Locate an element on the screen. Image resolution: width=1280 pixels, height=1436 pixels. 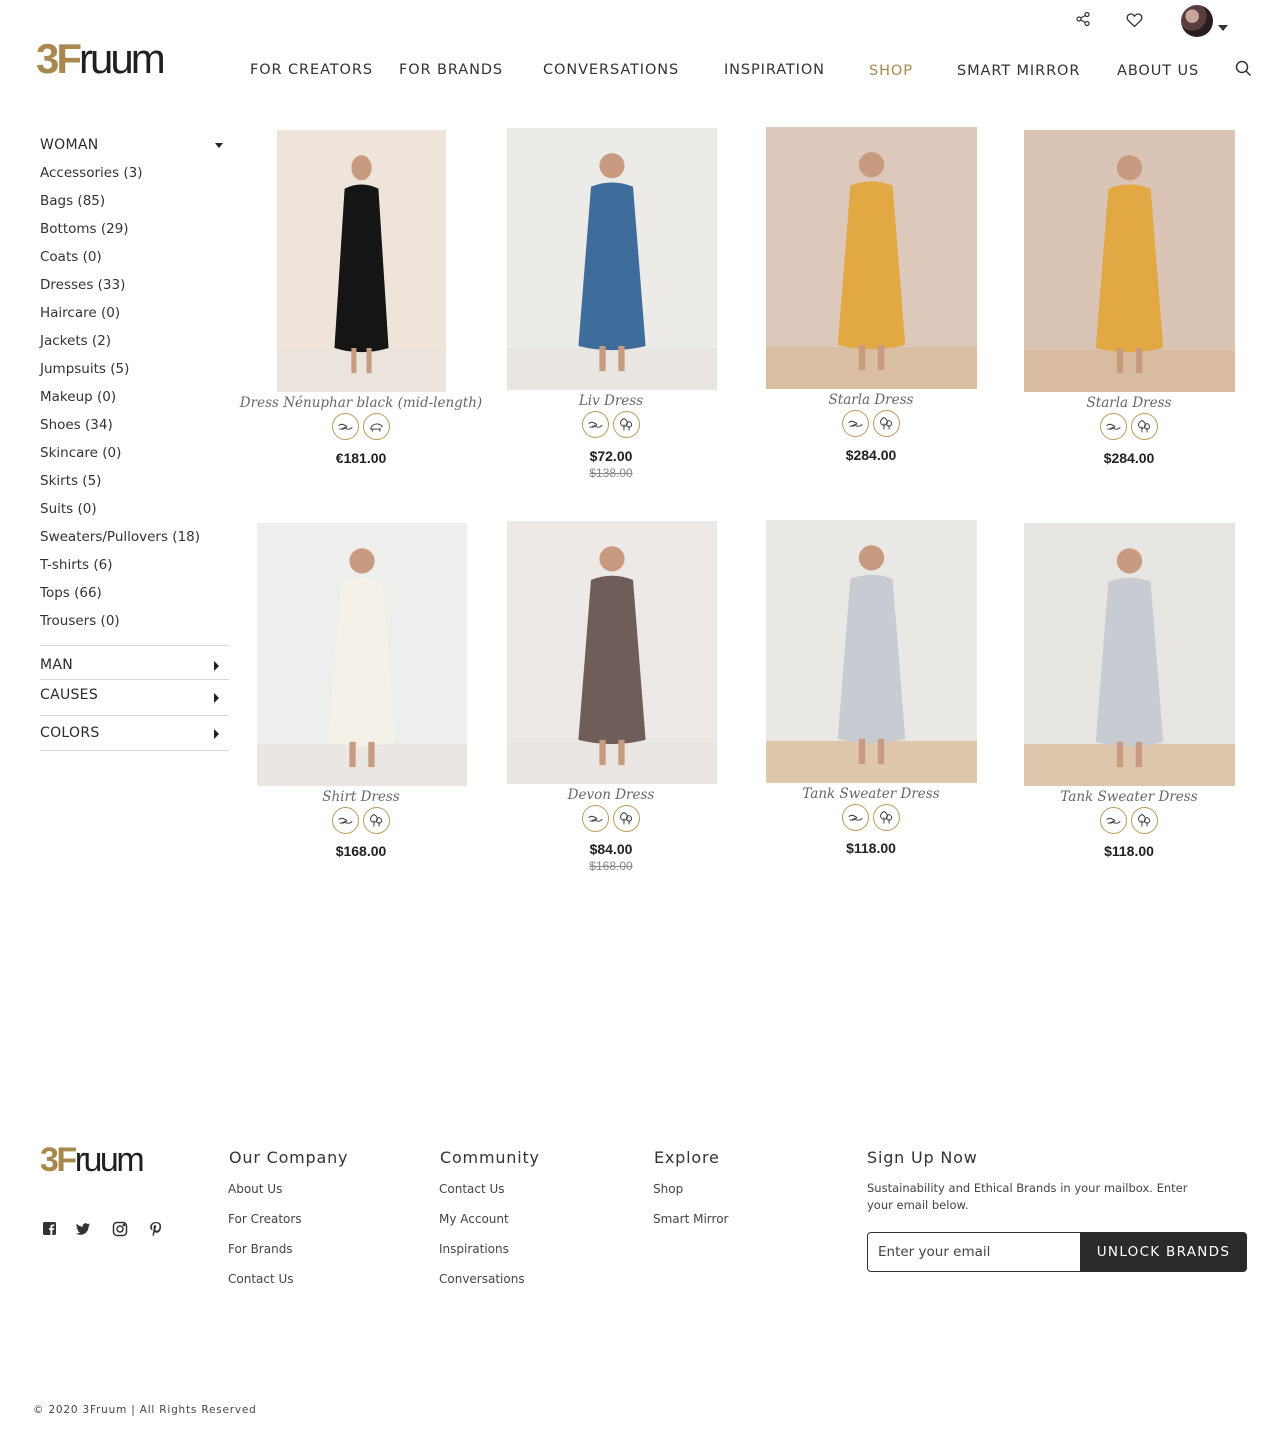
instagram-icon is located at coordinates (120, 1229).